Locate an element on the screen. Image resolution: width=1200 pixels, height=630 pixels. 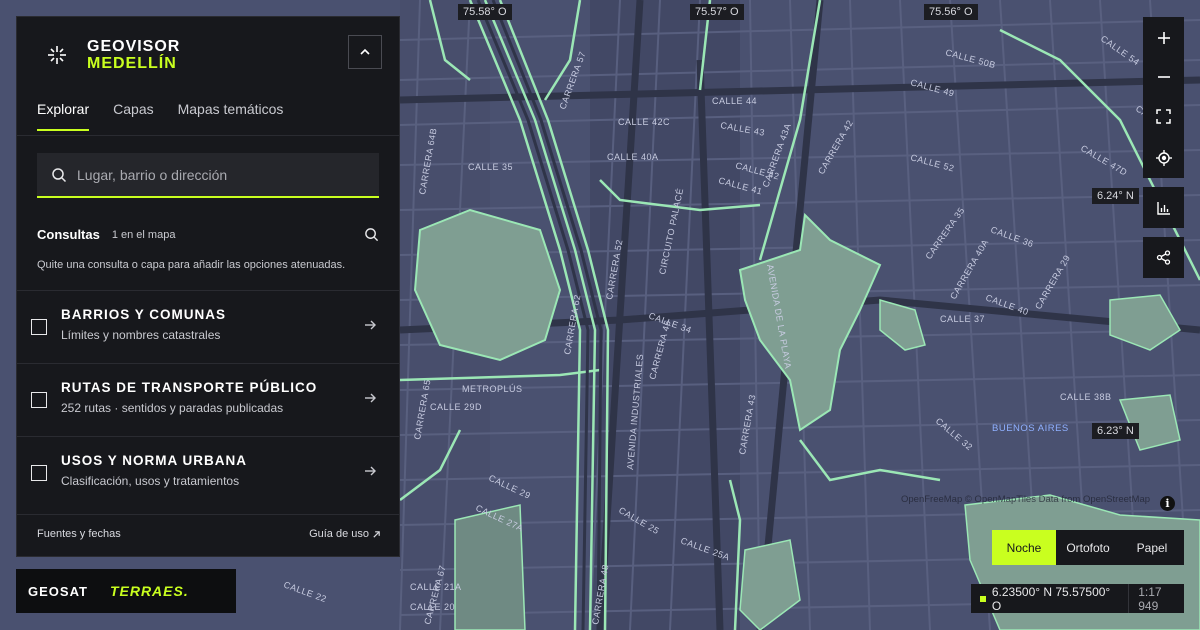
stats-button is located at coordinates (1163, 207).